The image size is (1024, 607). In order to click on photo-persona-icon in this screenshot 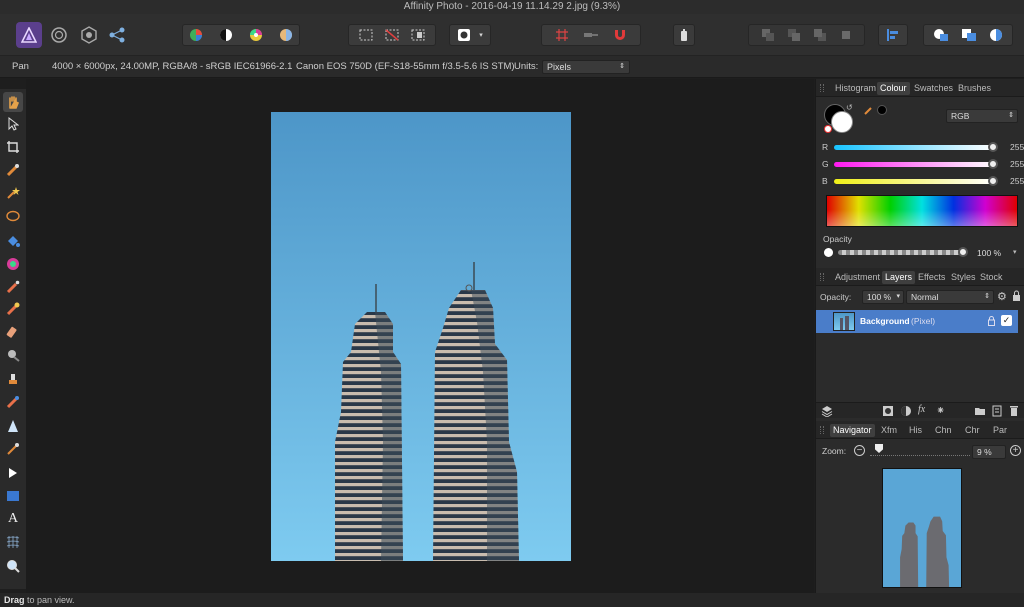, I will do `click(29, 35)`.